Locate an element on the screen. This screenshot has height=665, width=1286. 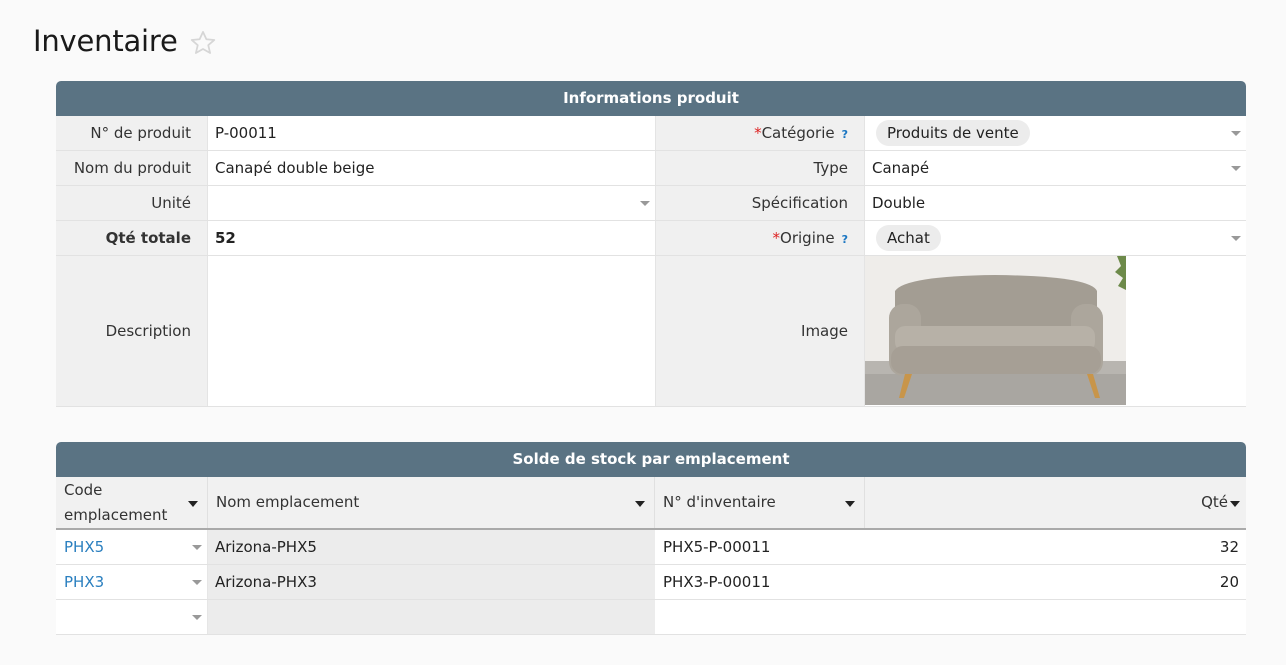
sofa-image is located at coordinates (995, 330).